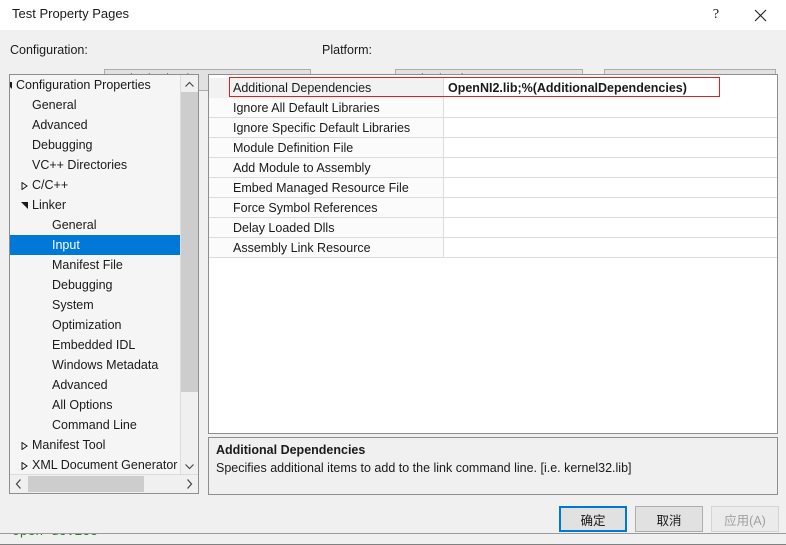 The image size is (786, 545). I want to click on tree-item-label: Windows Metadata, so click(105, 365).